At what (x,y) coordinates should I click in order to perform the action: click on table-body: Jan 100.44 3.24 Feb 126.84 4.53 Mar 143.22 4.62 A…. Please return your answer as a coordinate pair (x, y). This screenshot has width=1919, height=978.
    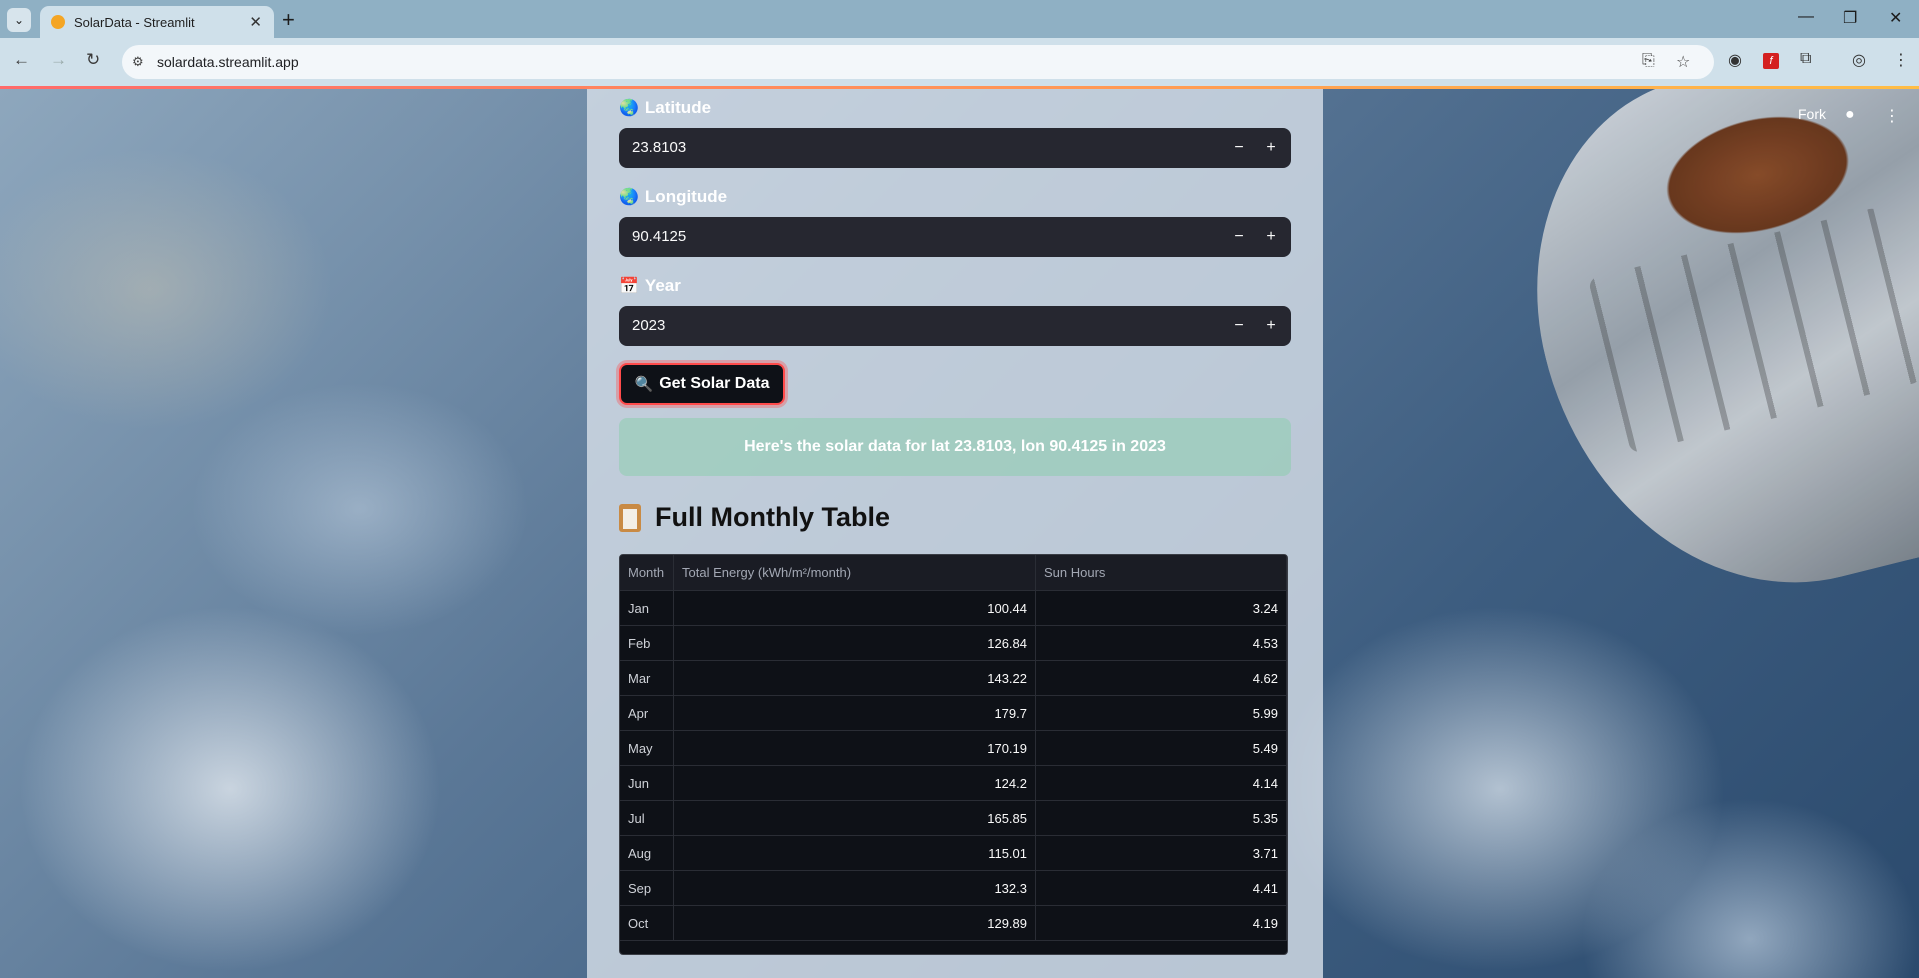
    Looking at the image, I should click on (953, 765).